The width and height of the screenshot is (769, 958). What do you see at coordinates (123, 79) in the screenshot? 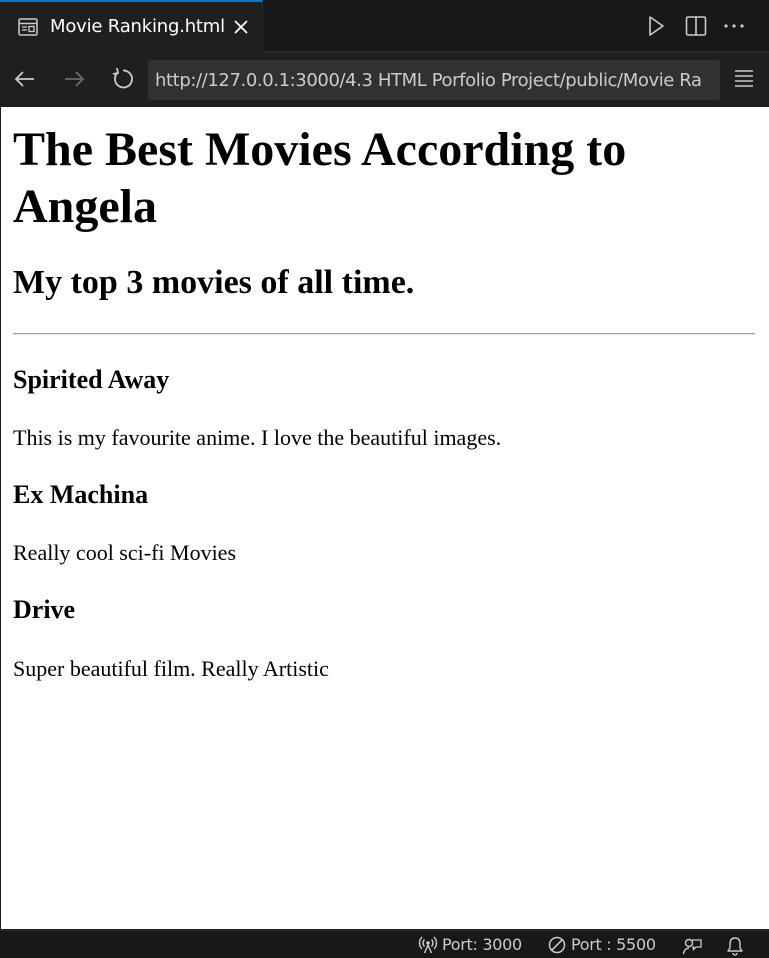
I see `refresh-icon` at bounding box center [123, 79].